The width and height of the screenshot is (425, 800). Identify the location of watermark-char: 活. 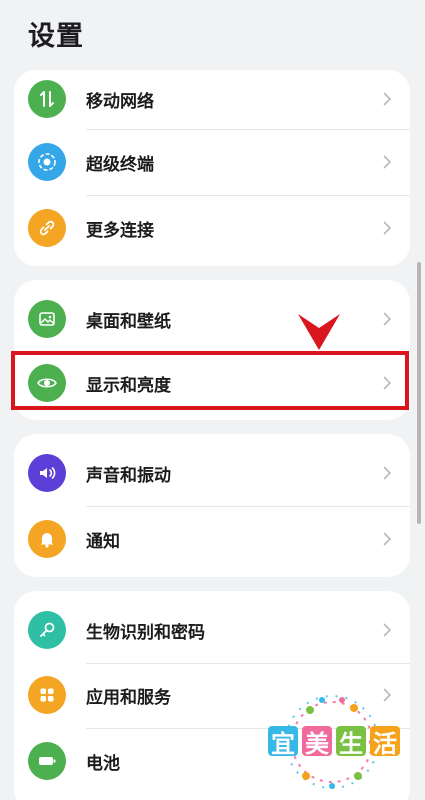
(385, 742).